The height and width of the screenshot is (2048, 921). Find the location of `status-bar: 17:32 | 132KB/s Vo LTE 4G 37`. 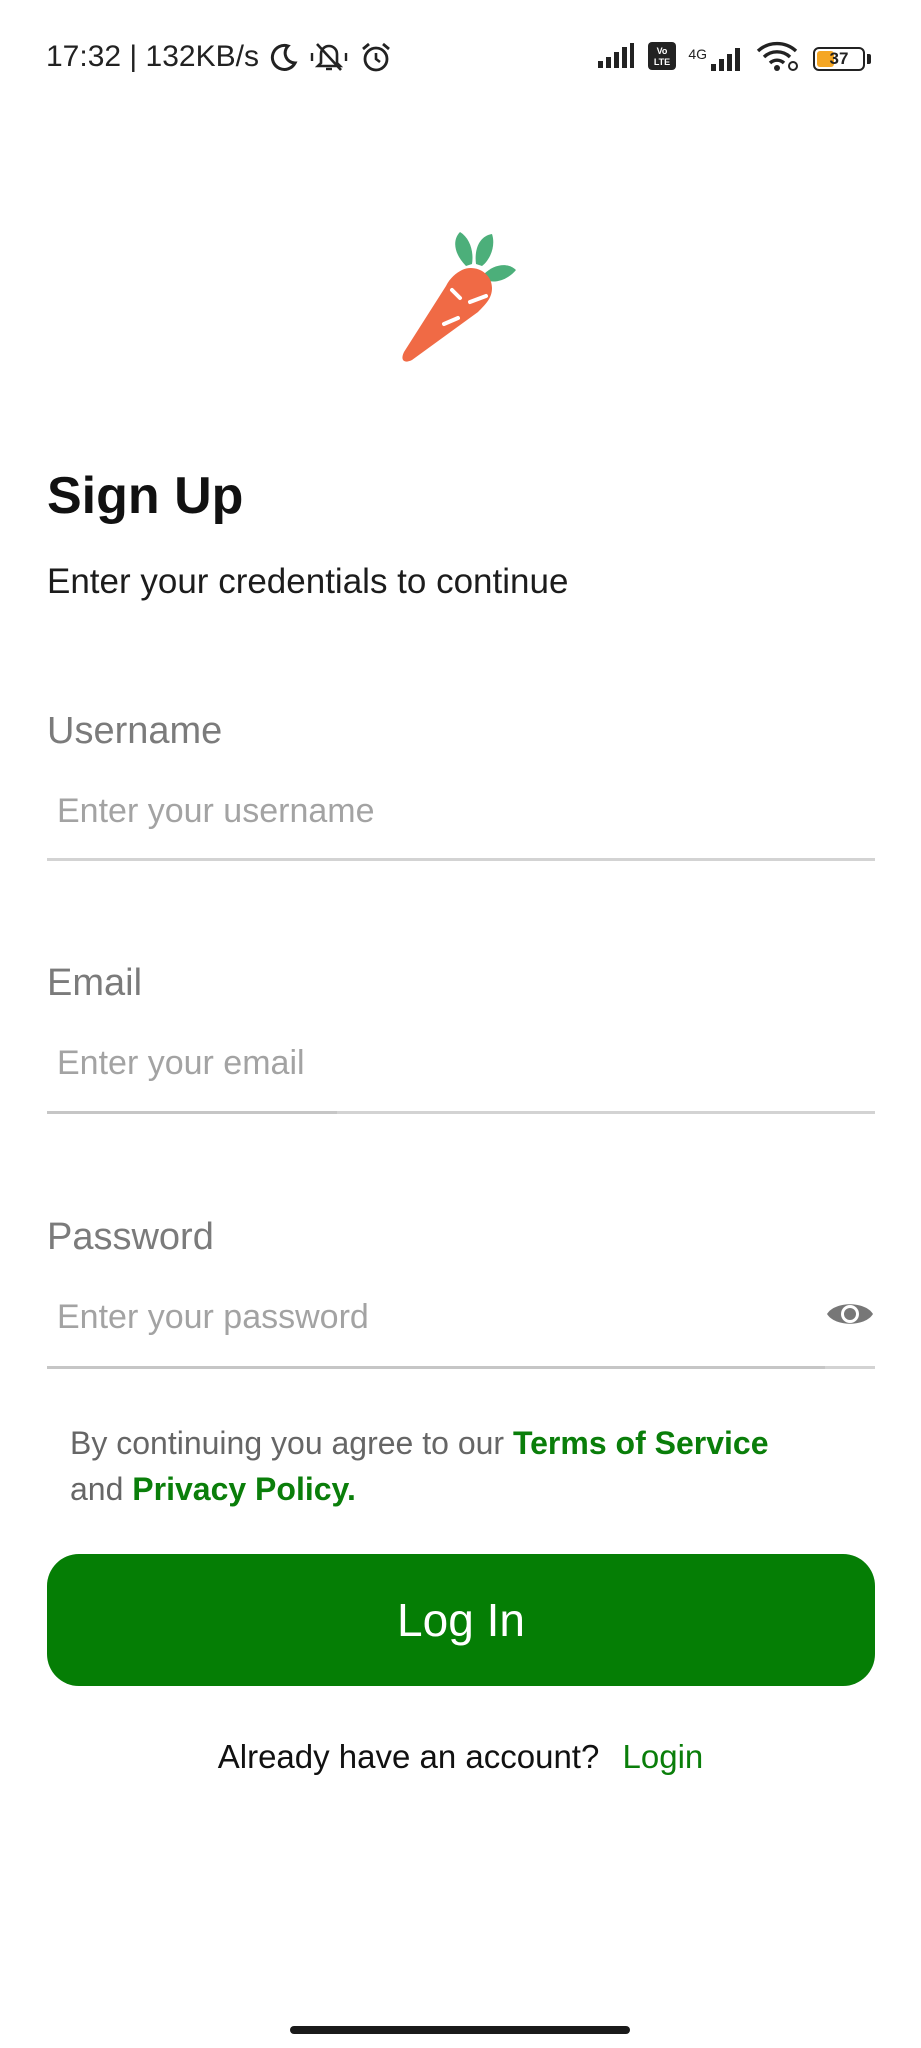

status-bar: 17:32 | 132KB/s Vo LTE 4G 37 is located at coordinates (460, 55).